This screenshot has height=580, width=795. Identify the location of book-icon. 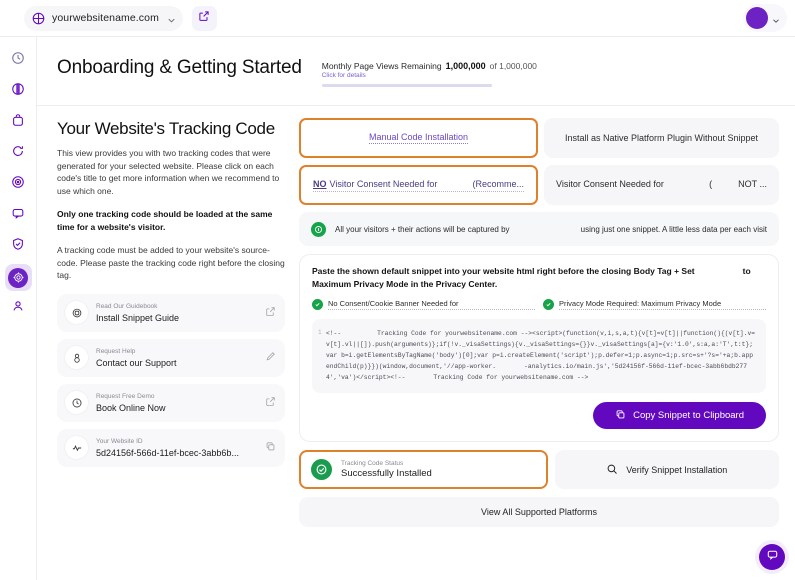
(76, 312).